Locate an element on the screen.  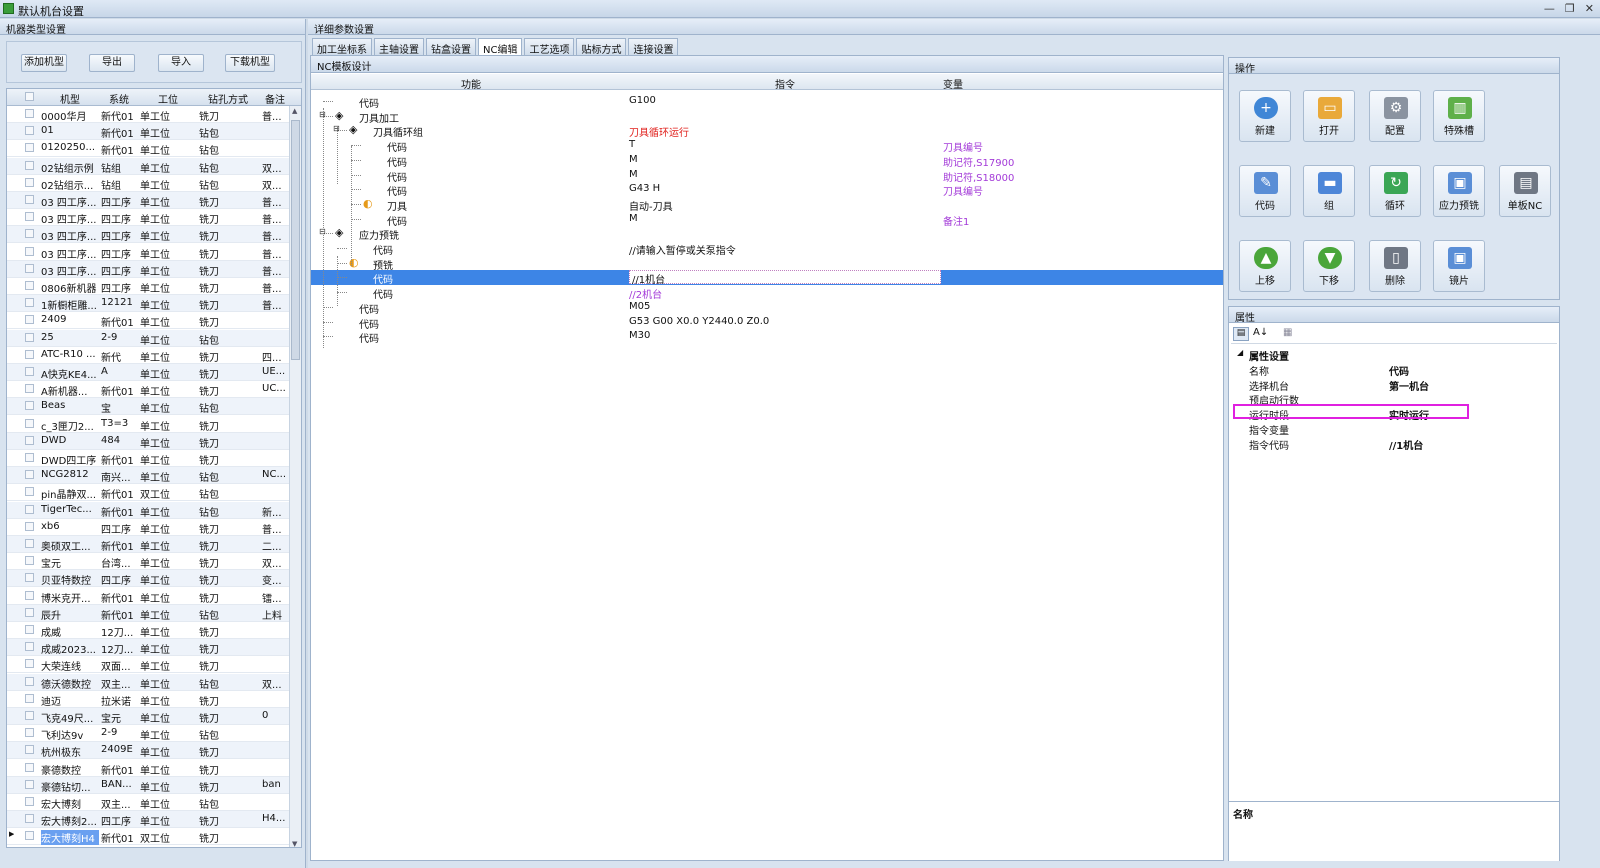
property-category: ◢ 属性设置 is located at coordinates (1394, 355).